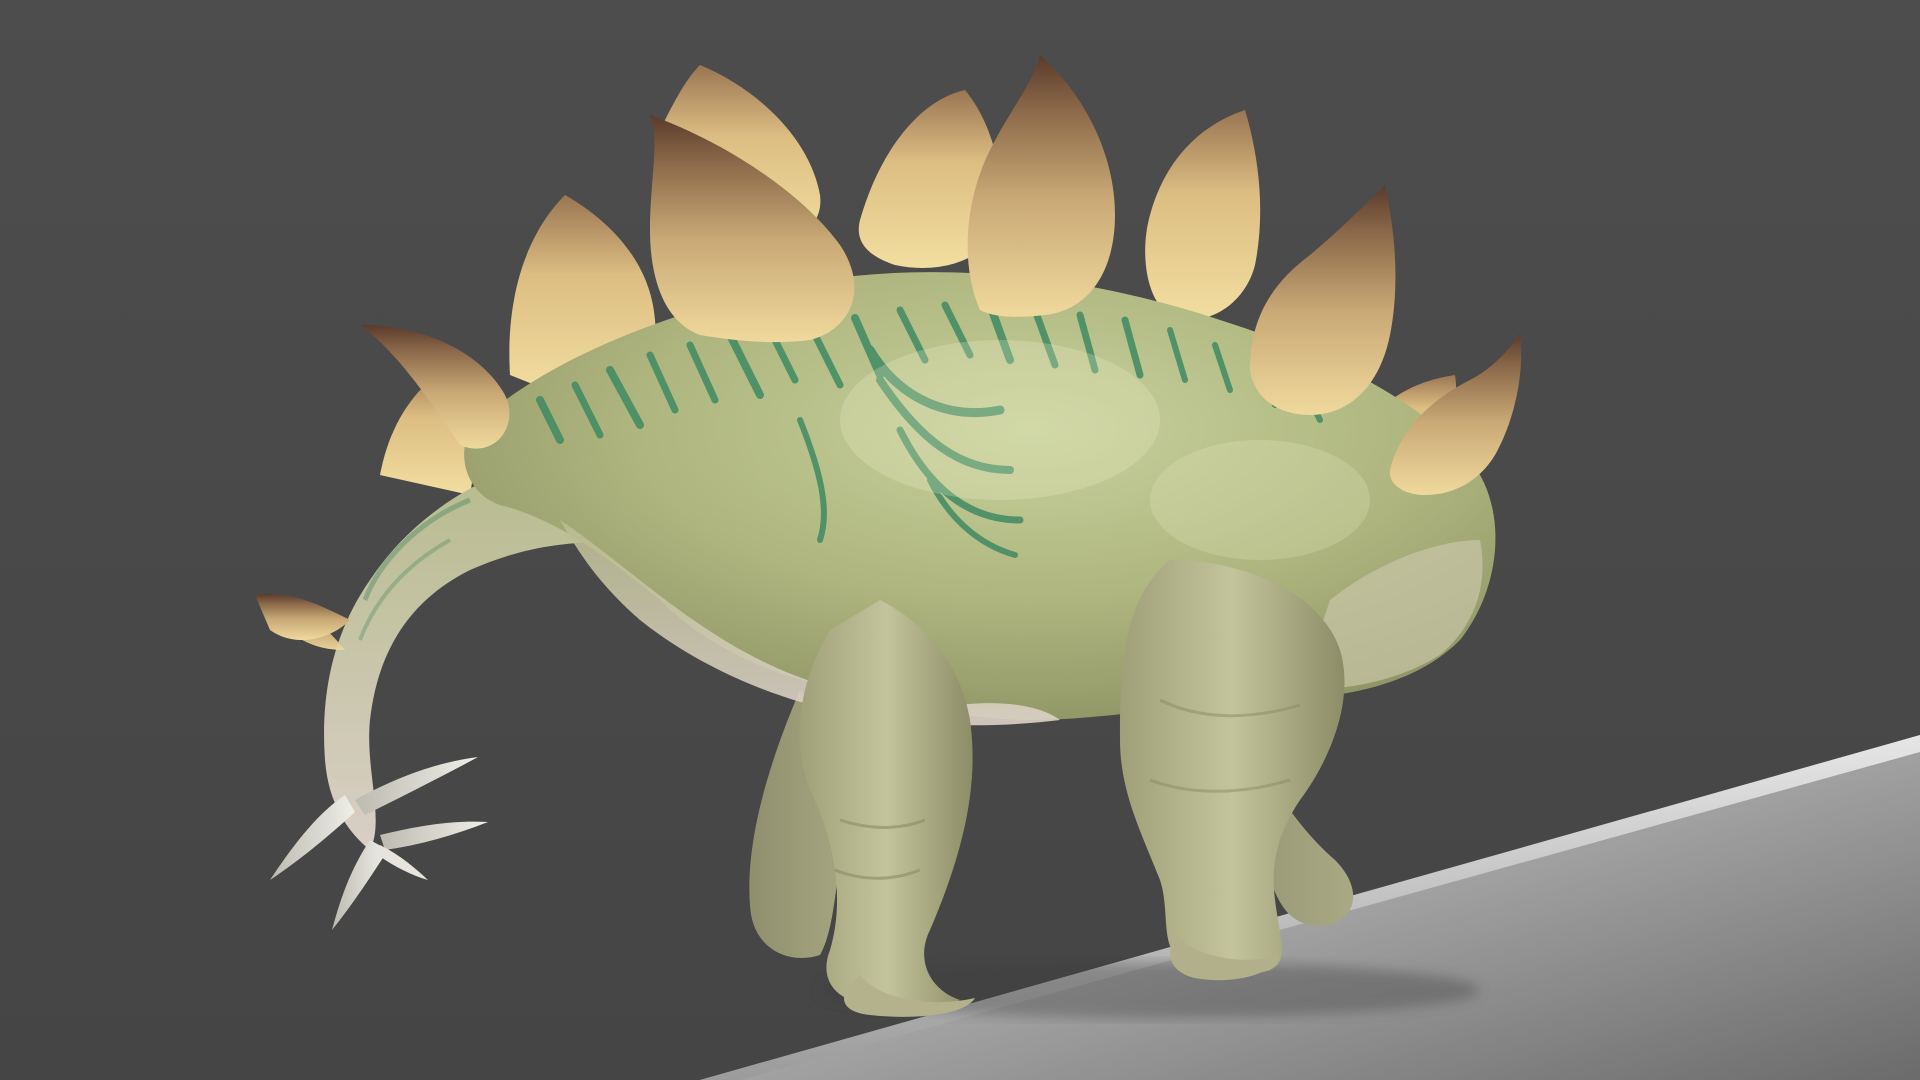  Describe the element at coordinates (302, 617) in the screenshot. I see `plate-tail-tip` at that location.